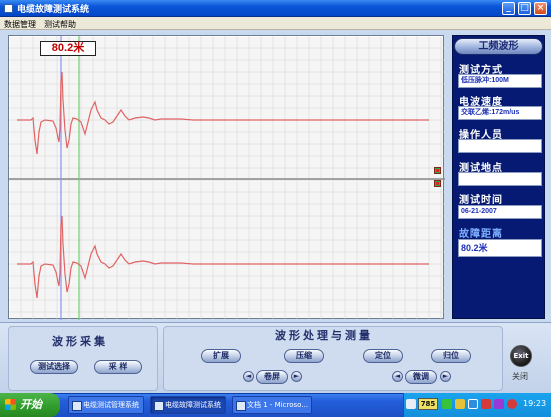 This screenshot has width=551, height=417. I want to click on tray-badge: 785, so click(428, 404).